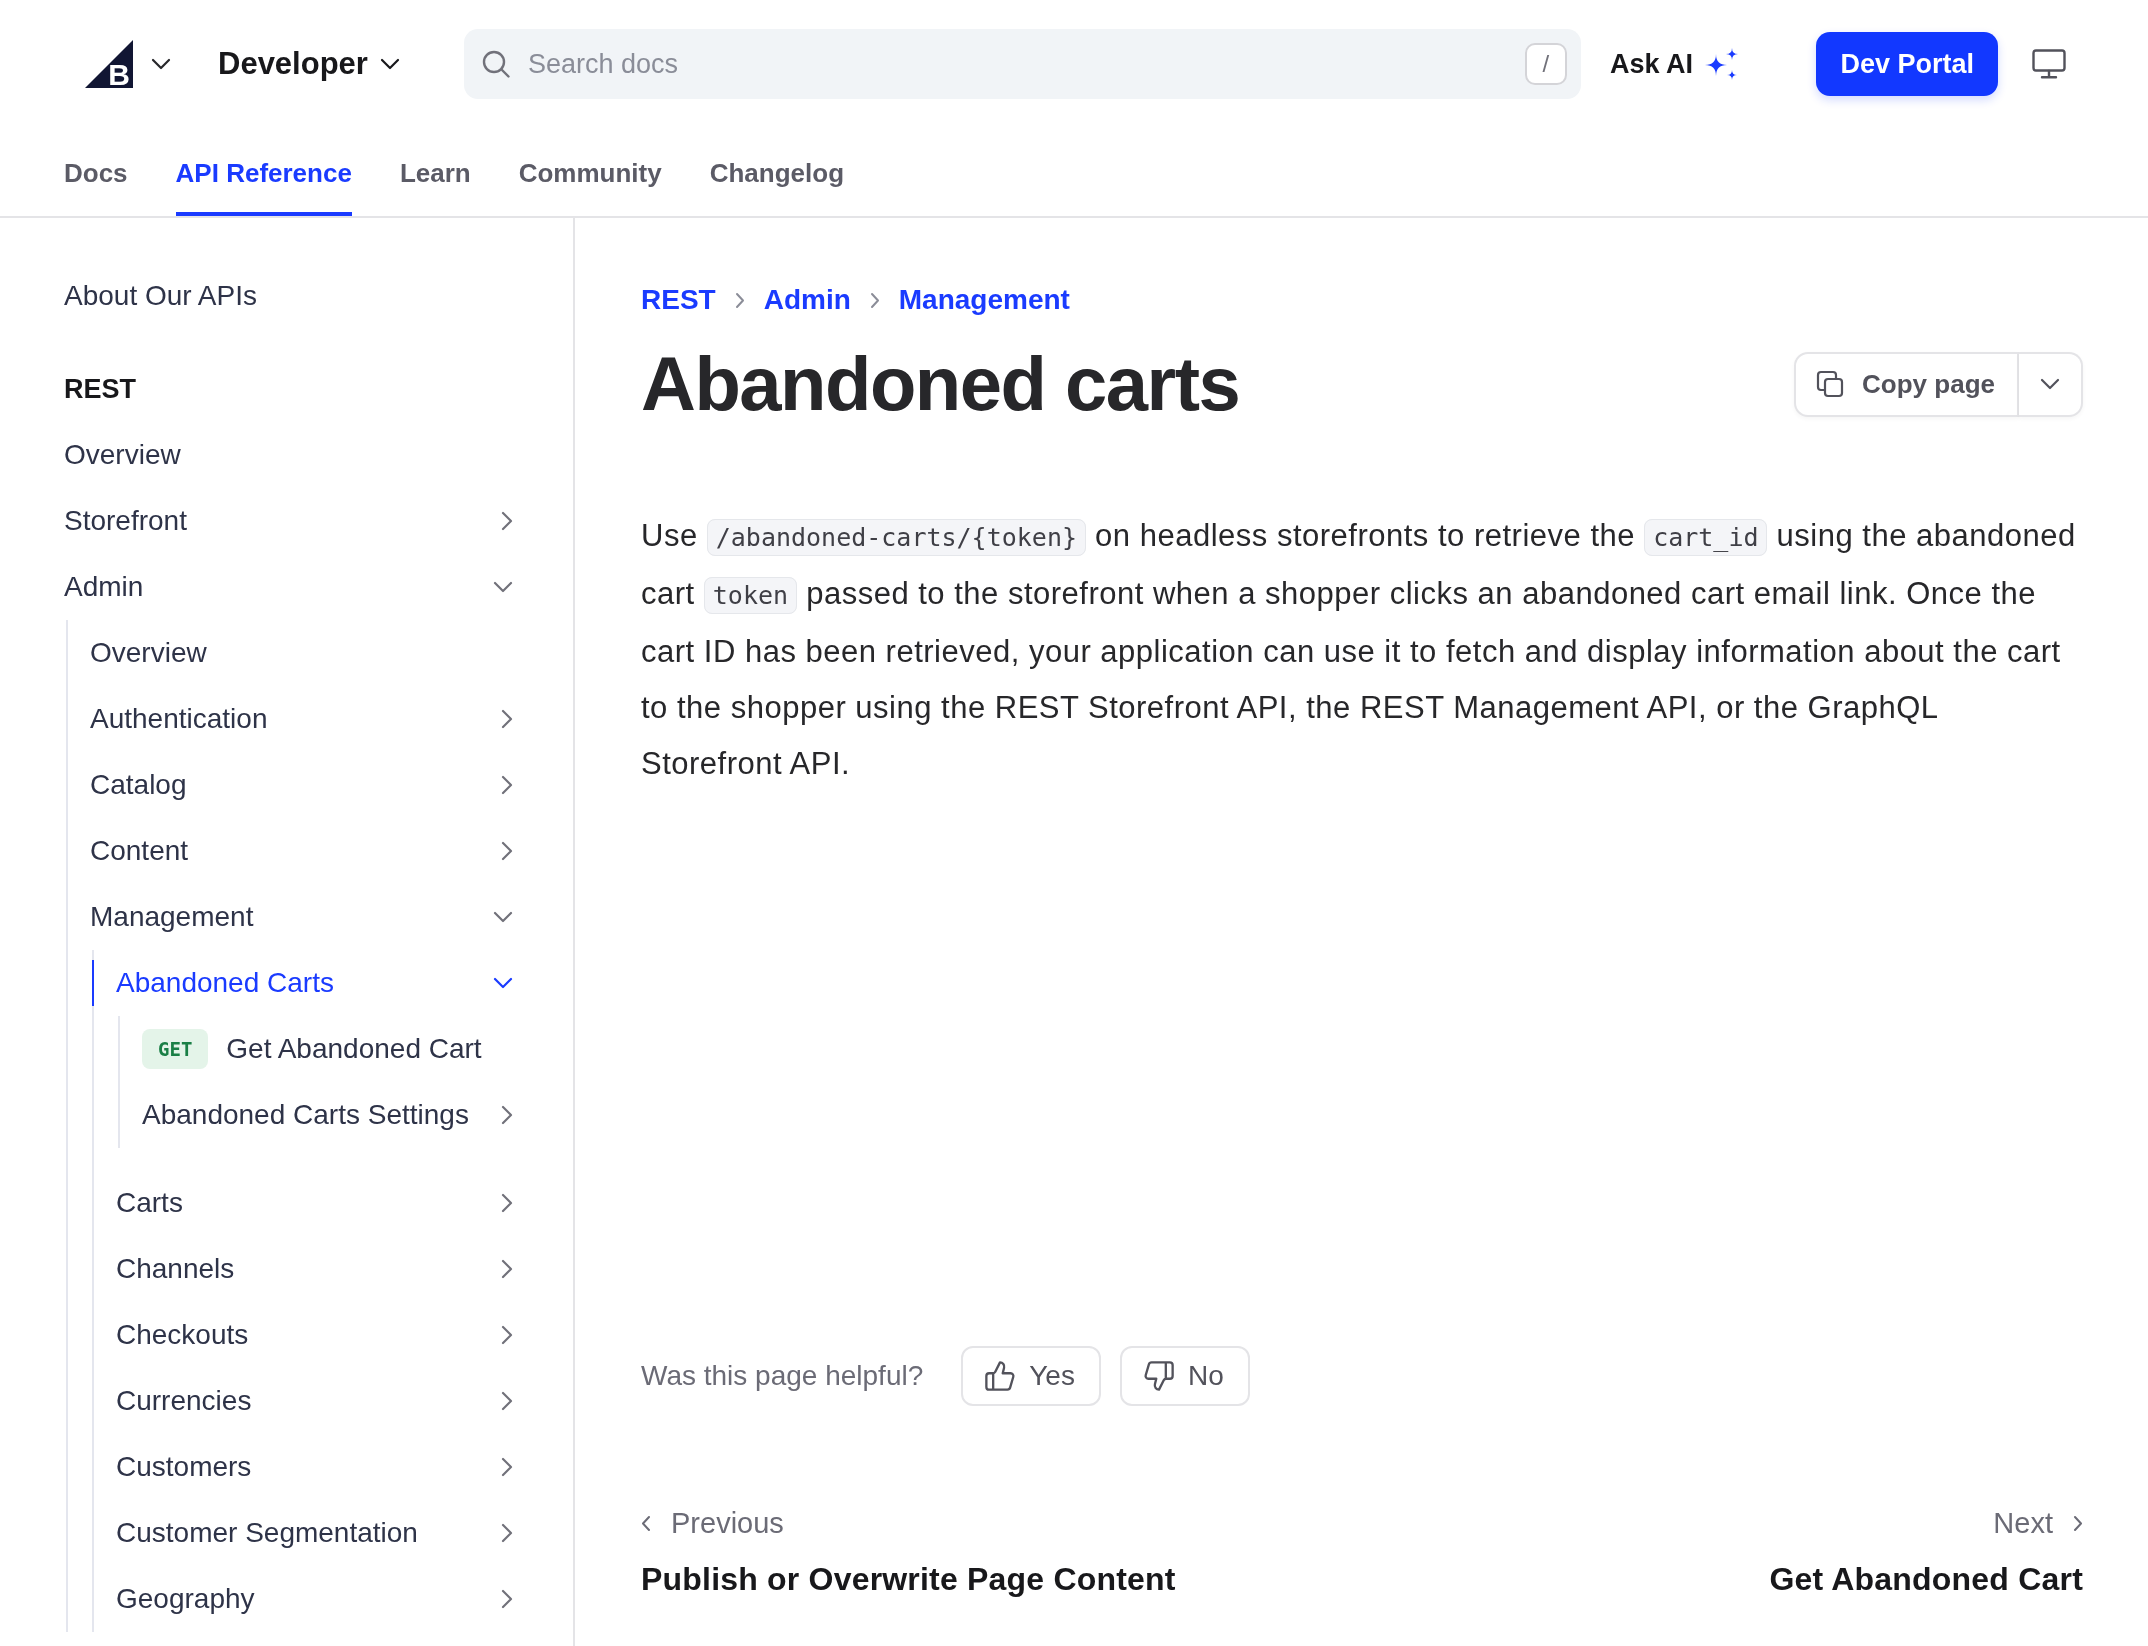 This screenshot has height=1646, width=2148. Describe the element at coordinates (314, 1269) in the screenshot. I see `sidebar-item: Channels` at that location.